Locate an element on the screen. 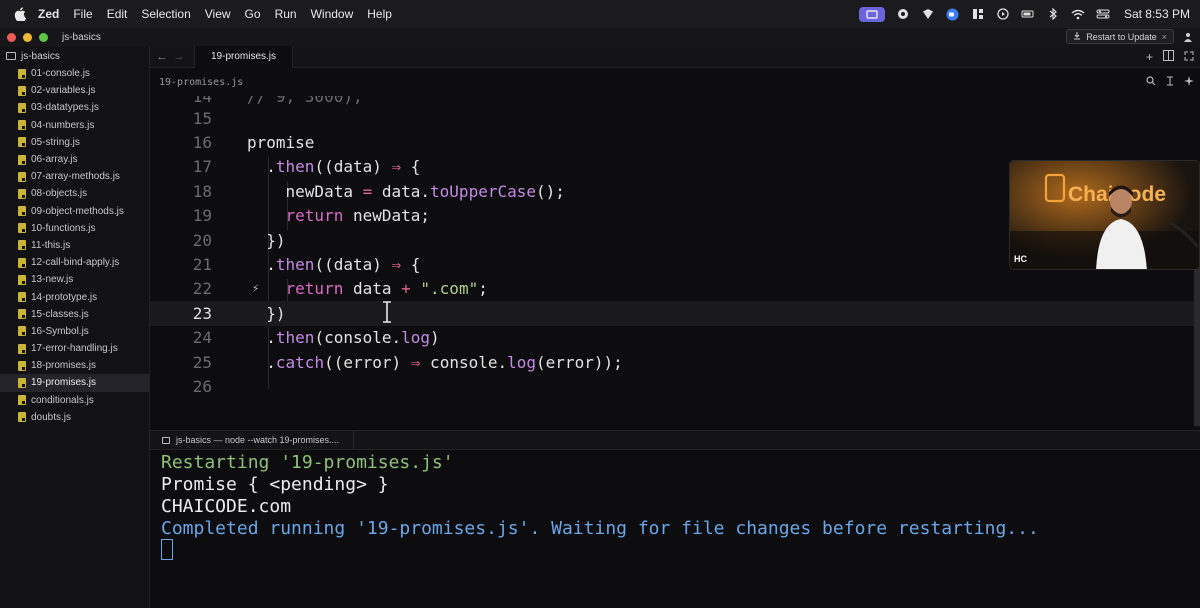  sidebar-file-item: 19-promises.js is located at coordinates (74, 383).